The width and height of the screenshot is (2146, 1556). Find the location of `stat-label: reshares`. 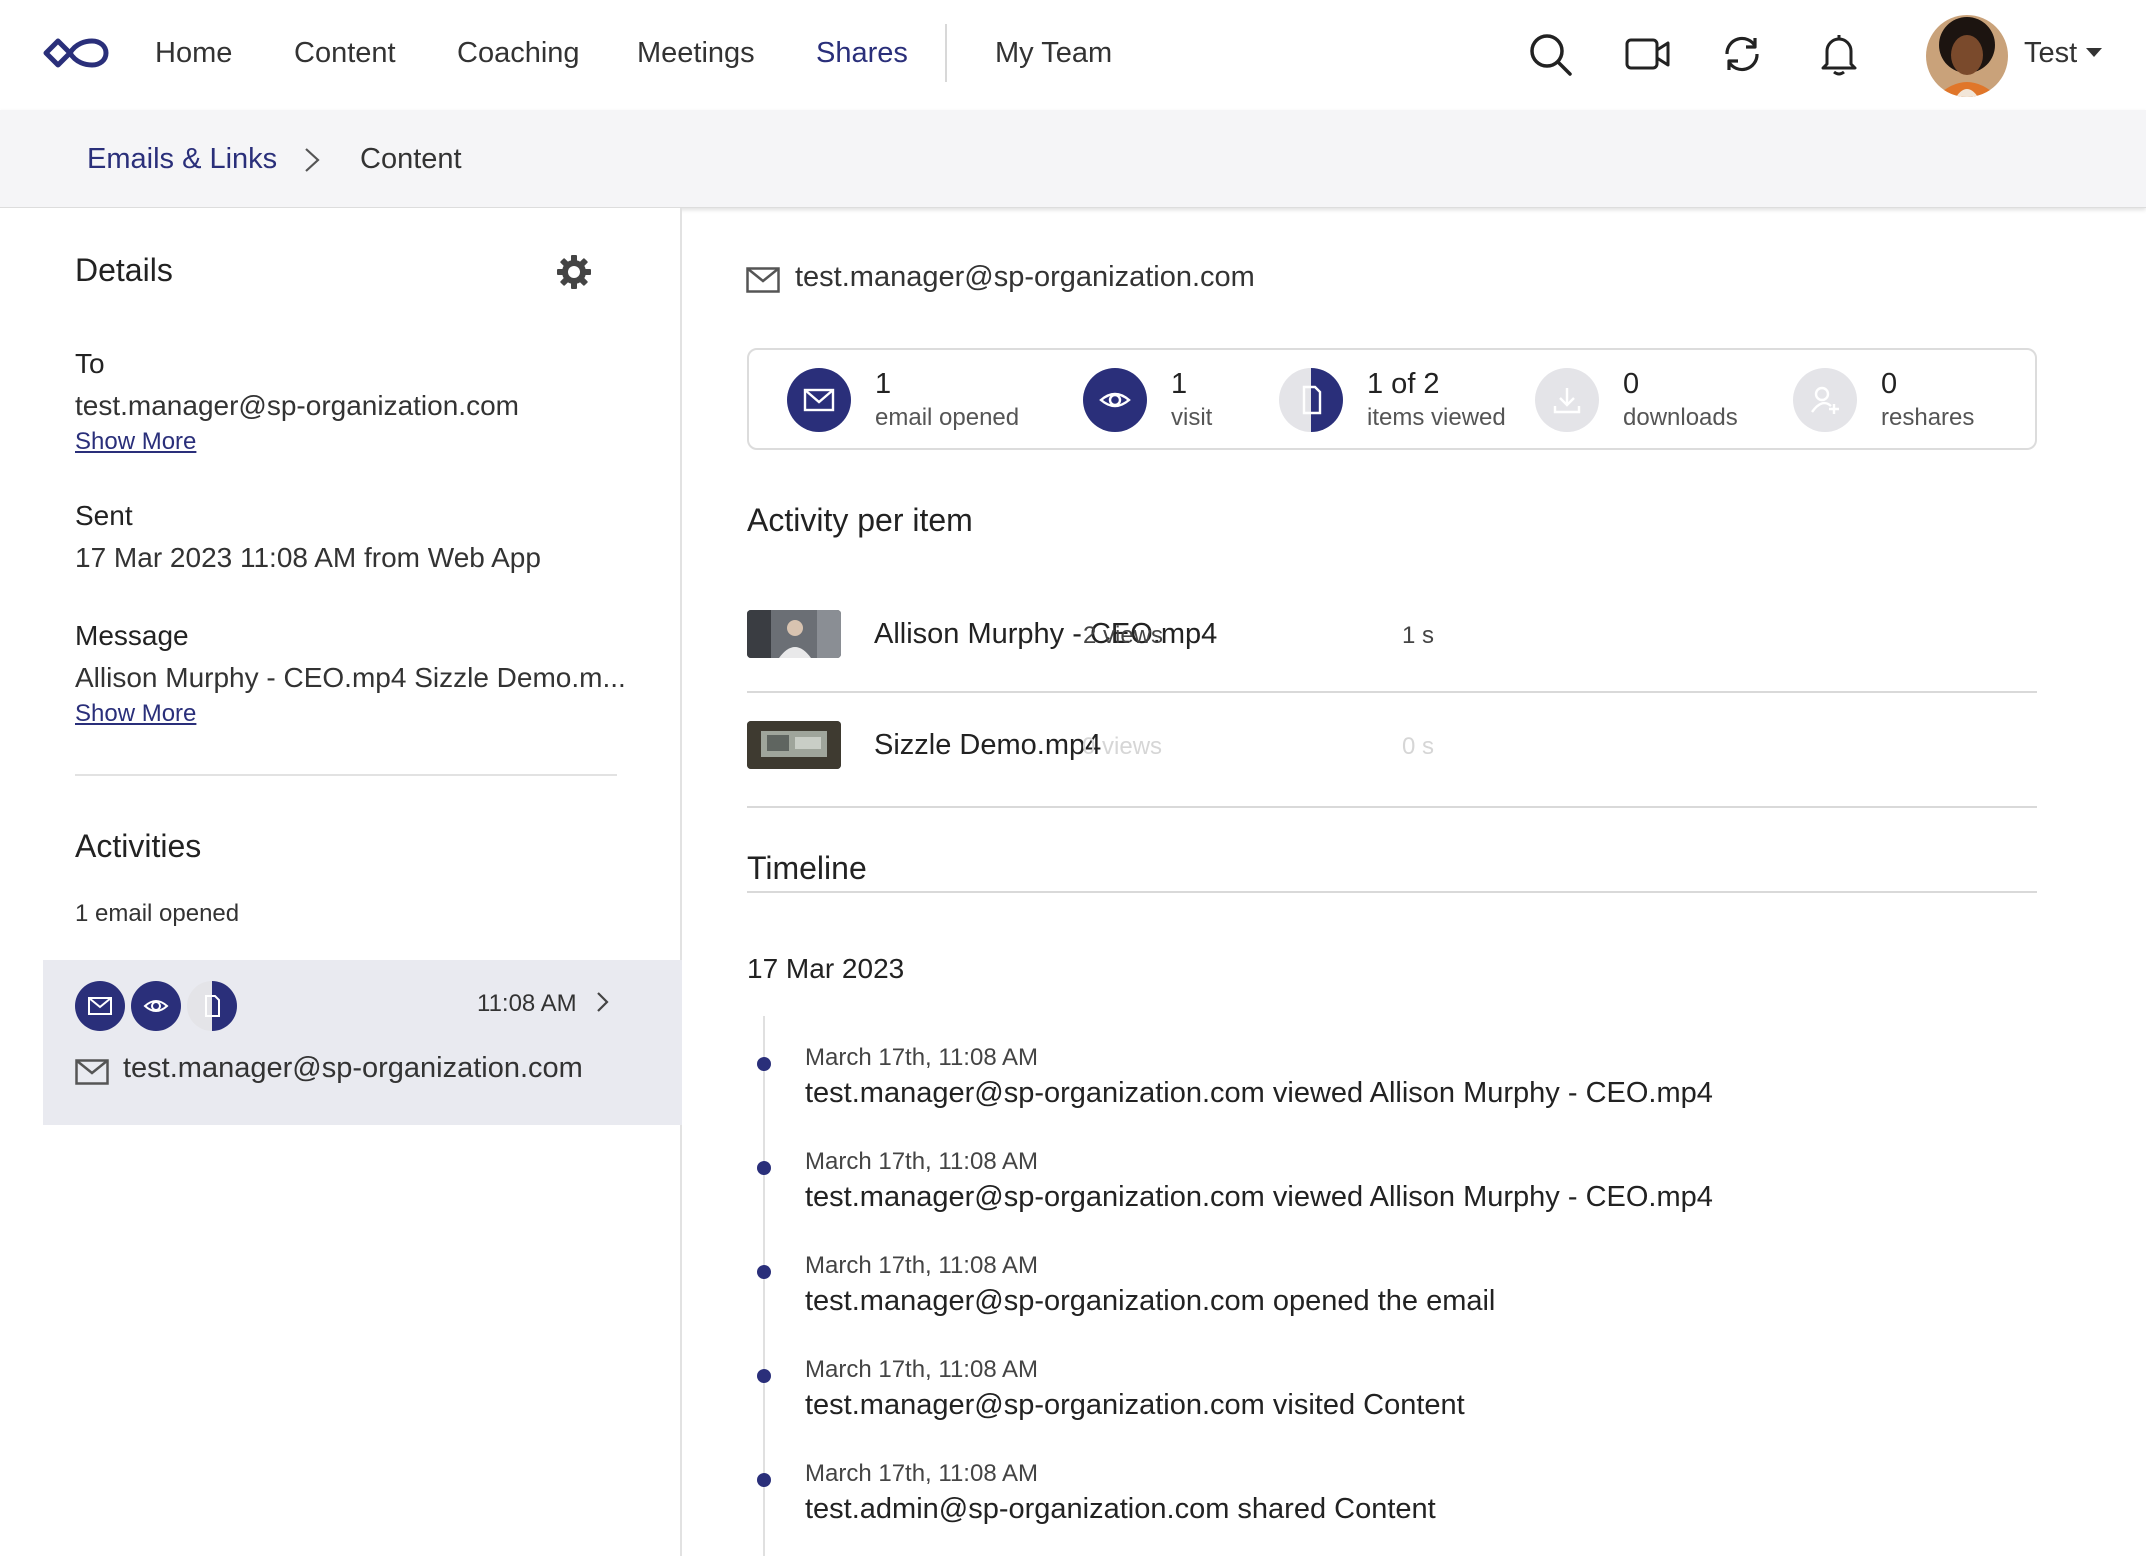

stat-label: reshares is located at coordinates (1928, 417).